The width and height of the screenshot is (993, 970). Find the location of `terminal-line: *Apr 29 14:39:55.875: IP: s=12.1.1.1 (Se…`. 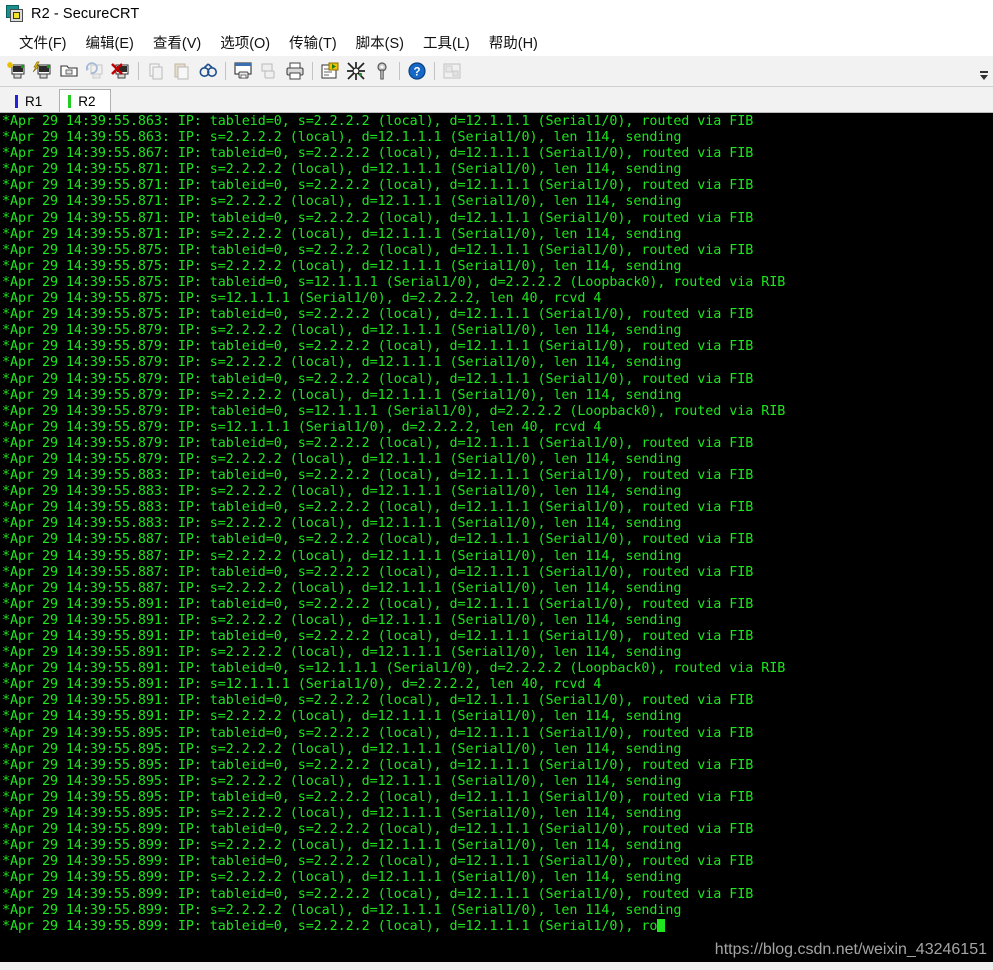

terminal-line: *Apr 29 14:39:55.875: IP: s=12.1.1.1 (Se… is located at coordinates (302, 299).